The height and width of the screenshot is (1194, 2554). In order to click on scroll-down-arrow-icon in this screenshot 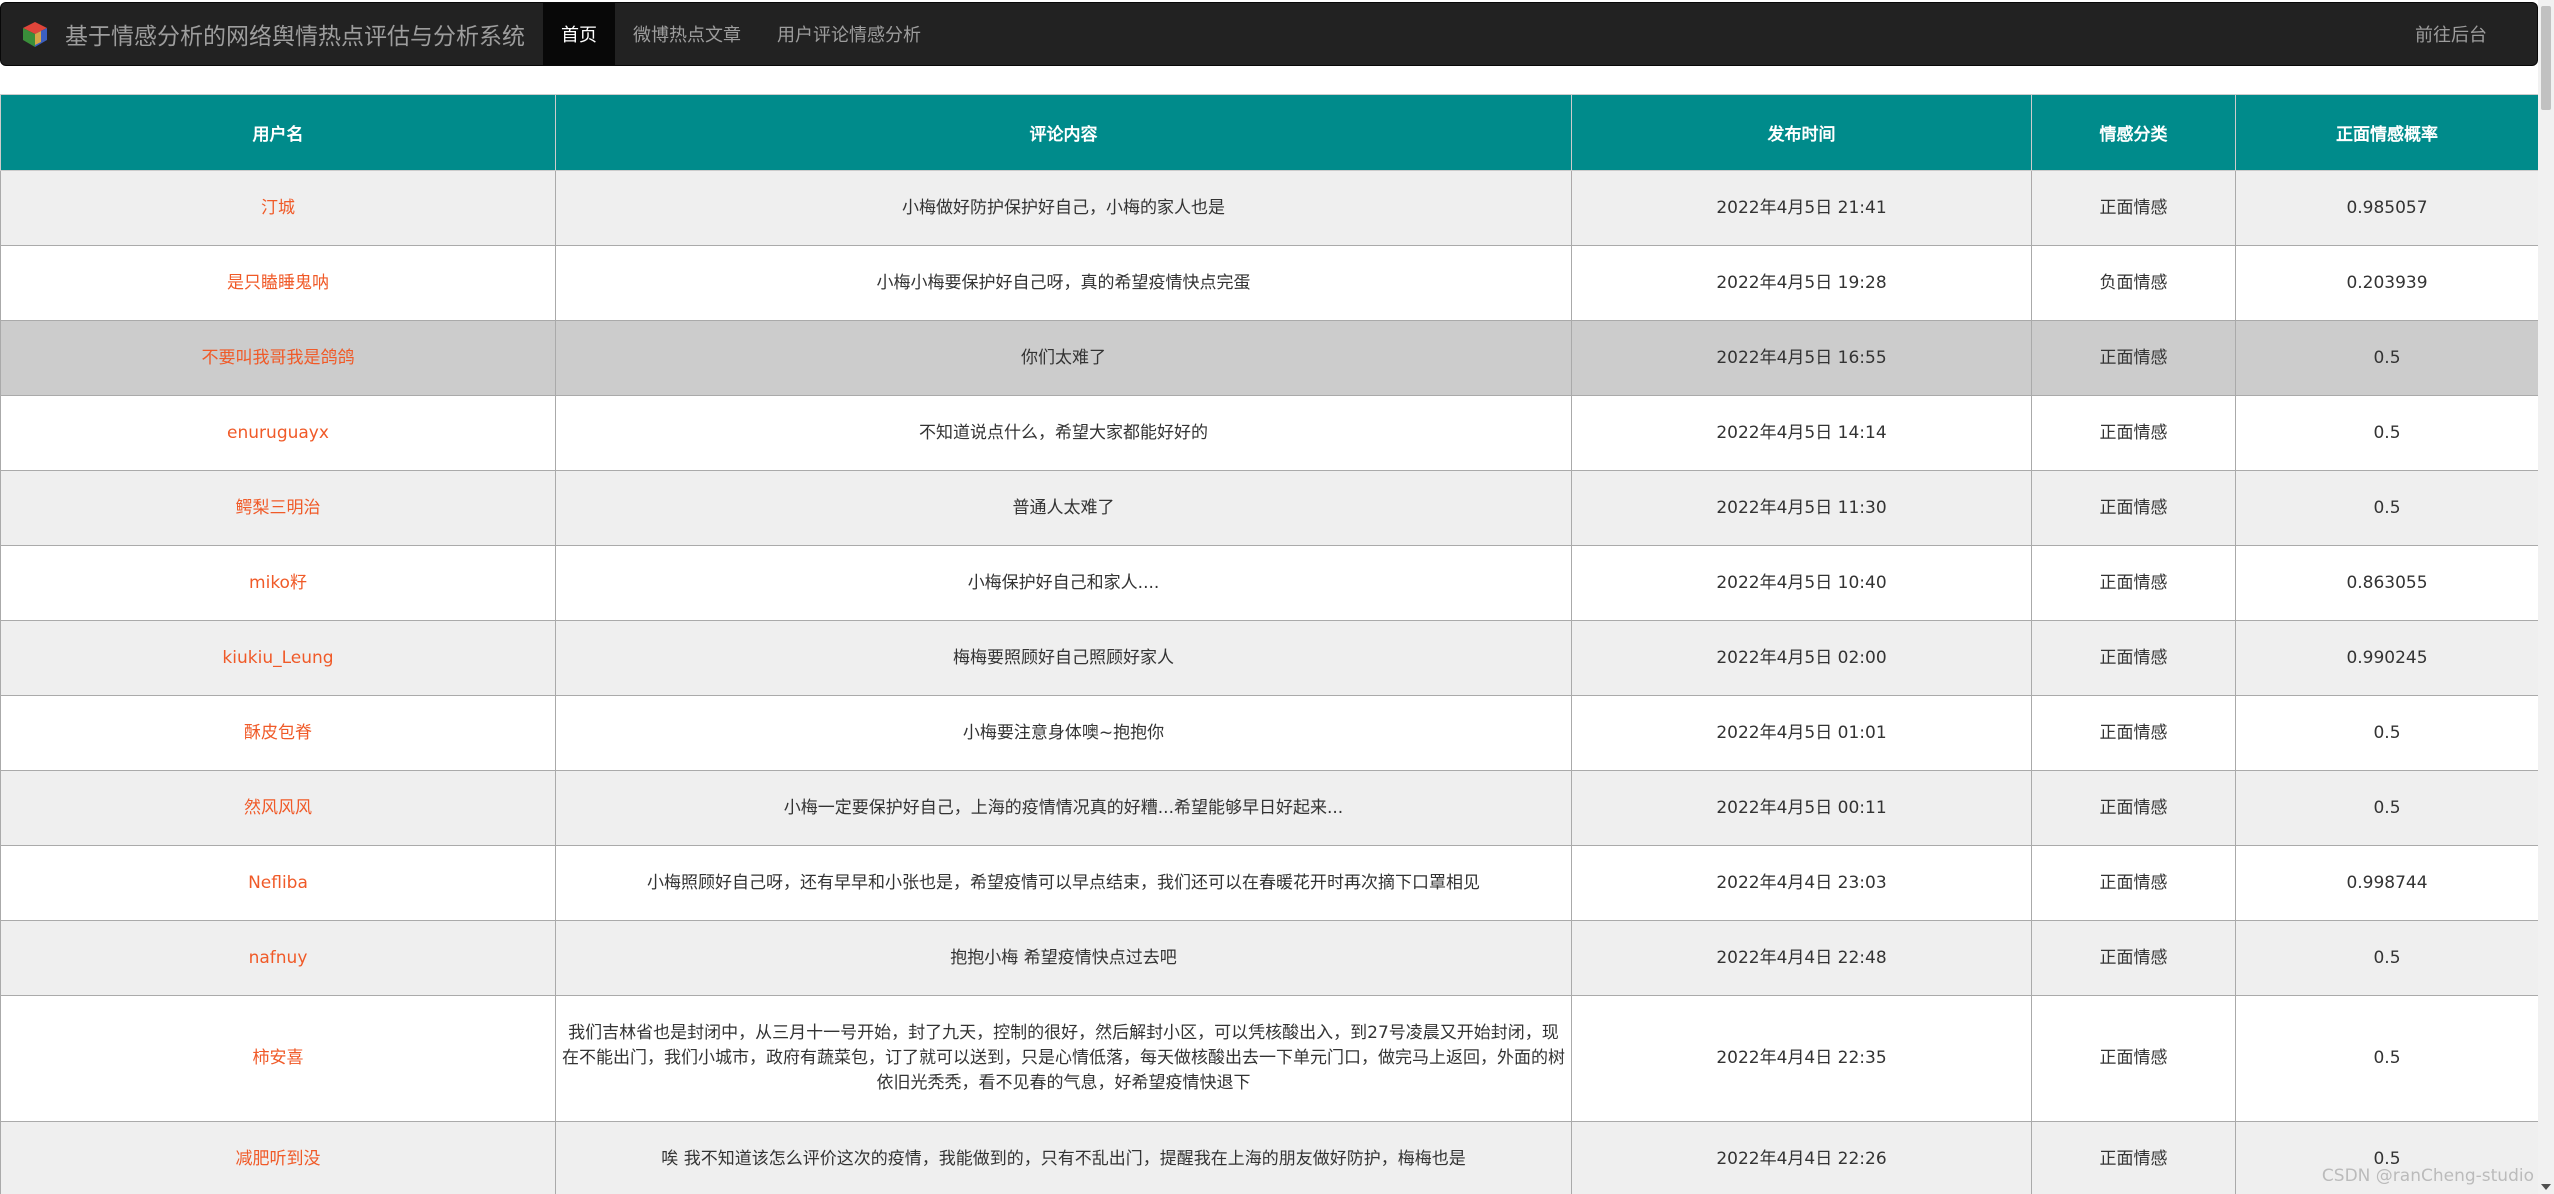, I will do `click(2546, 1187)`.